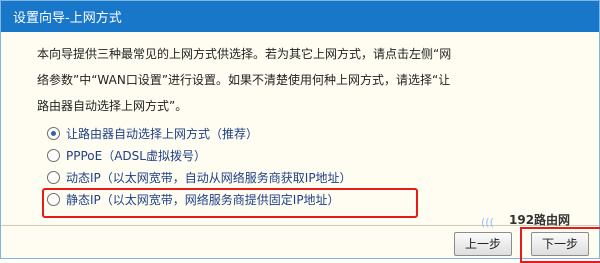 The image size is (600, 263). I want to click on highlight-next-button, so click(560, 245).